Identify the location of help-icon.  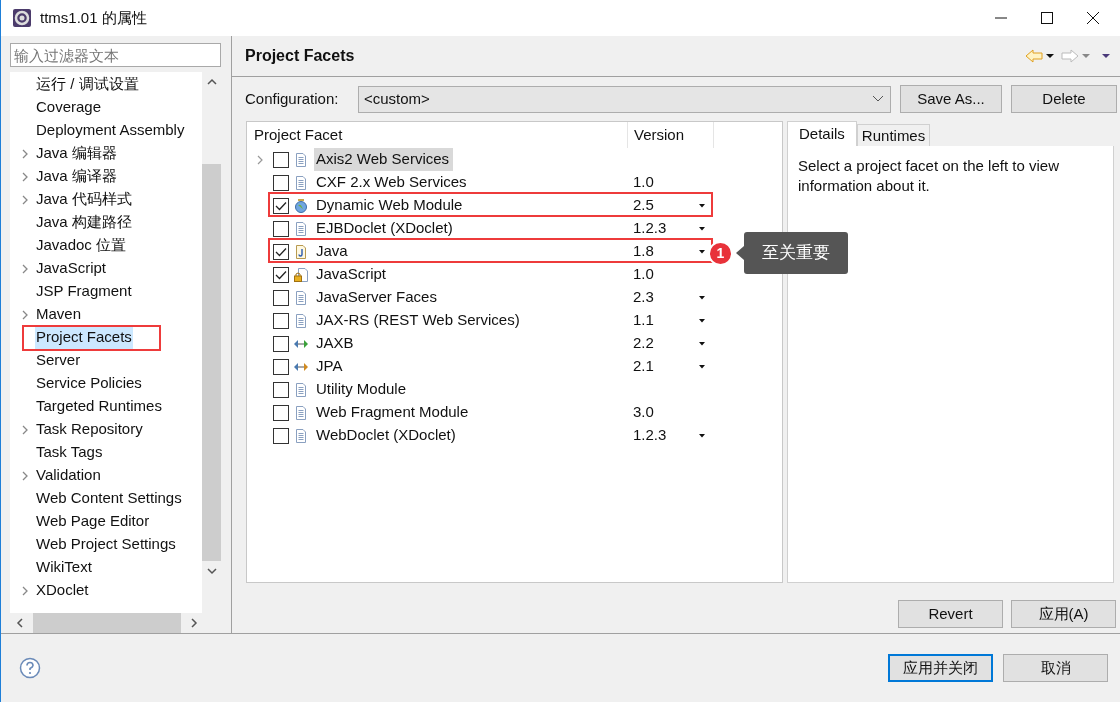
(30, 668).